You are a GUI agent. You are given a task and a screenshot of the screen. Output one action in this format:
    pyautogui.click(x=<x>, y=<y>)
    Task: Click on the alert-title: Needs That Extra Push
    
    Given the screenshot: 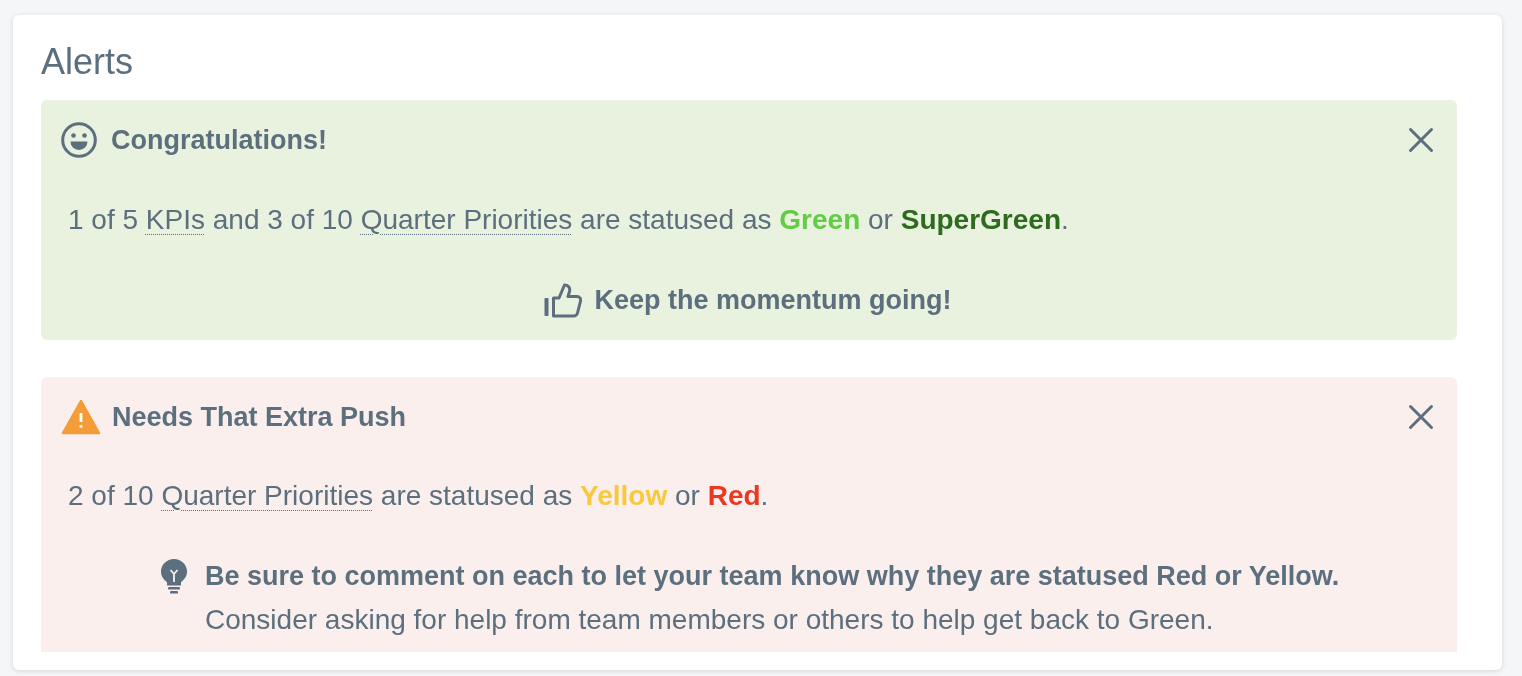 What is the action you would take?
    pyautogui.click(x=259, y=417)
    